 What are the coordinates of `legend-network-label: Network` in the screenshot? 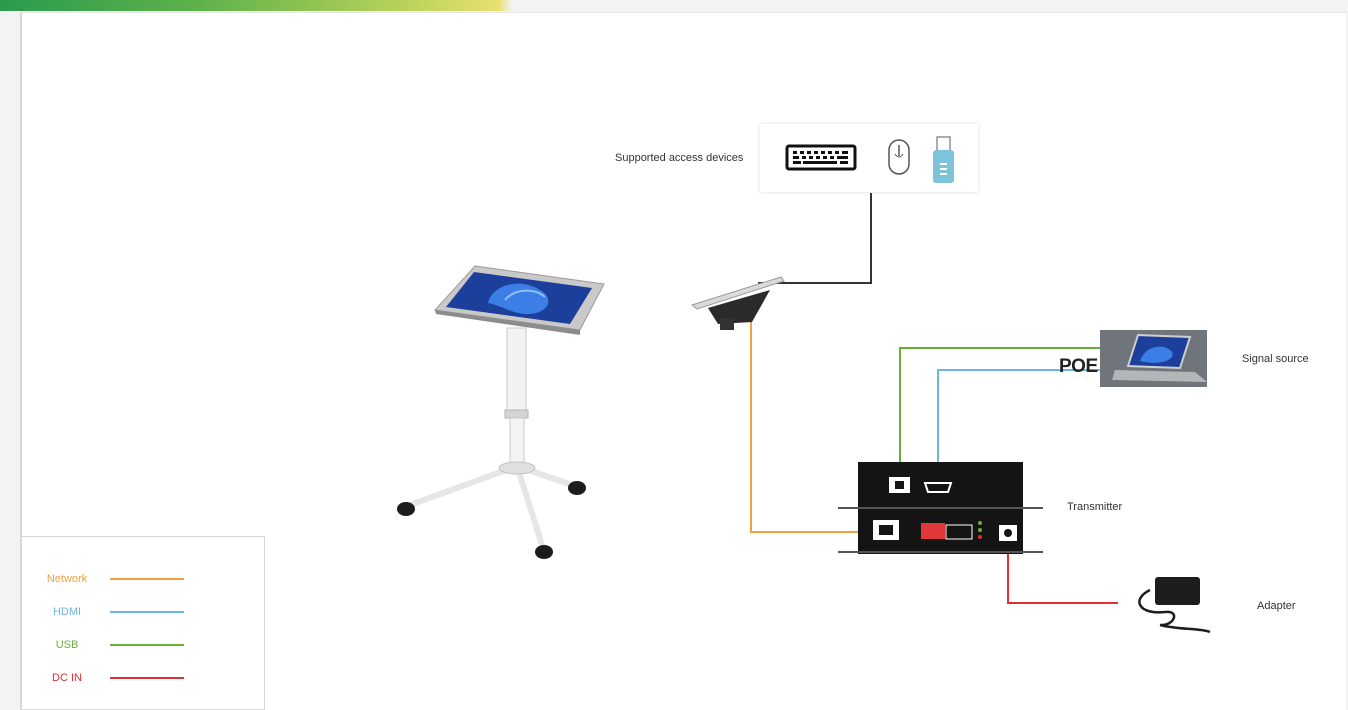 It's located at (67, 579).